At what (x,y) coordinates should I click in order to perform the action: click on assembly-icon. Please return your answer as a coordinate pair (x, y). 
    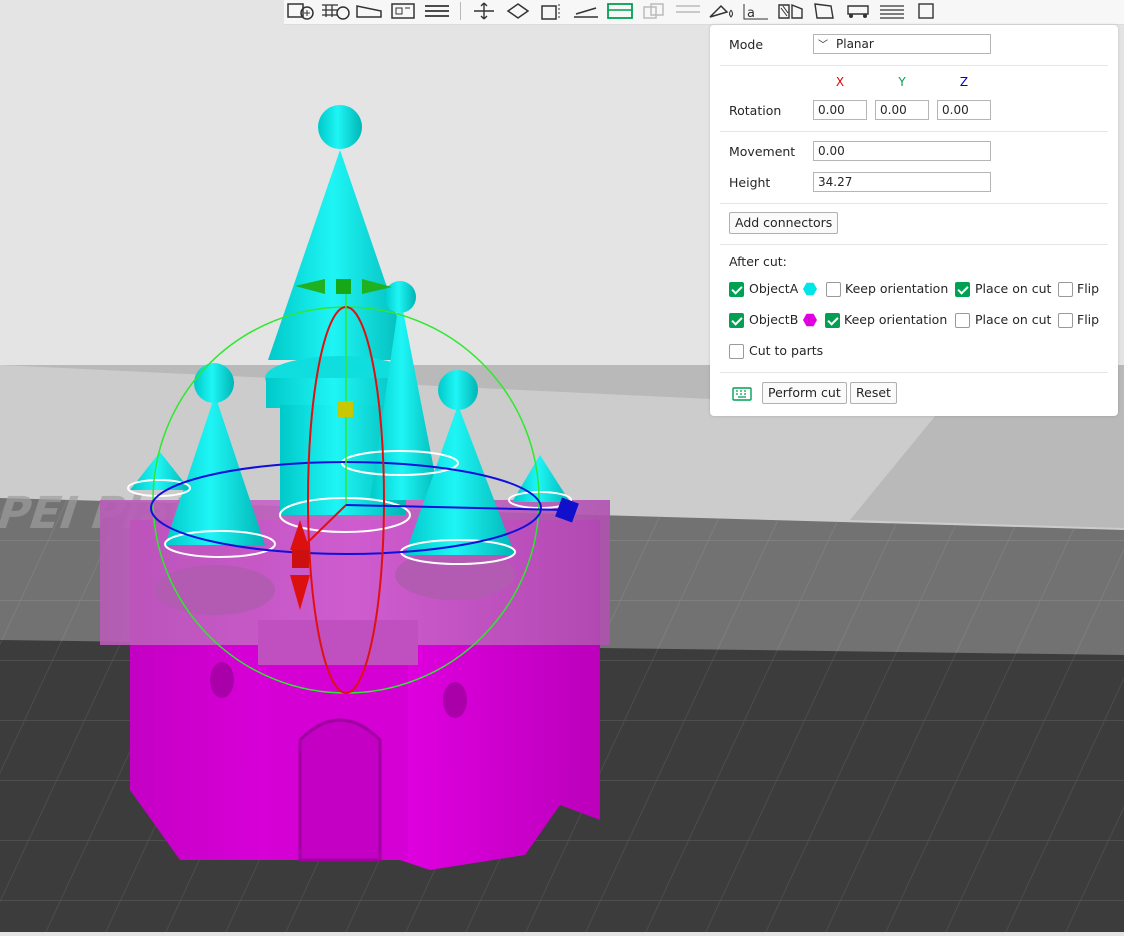
    Looking at the image, I should click on (824, 11).